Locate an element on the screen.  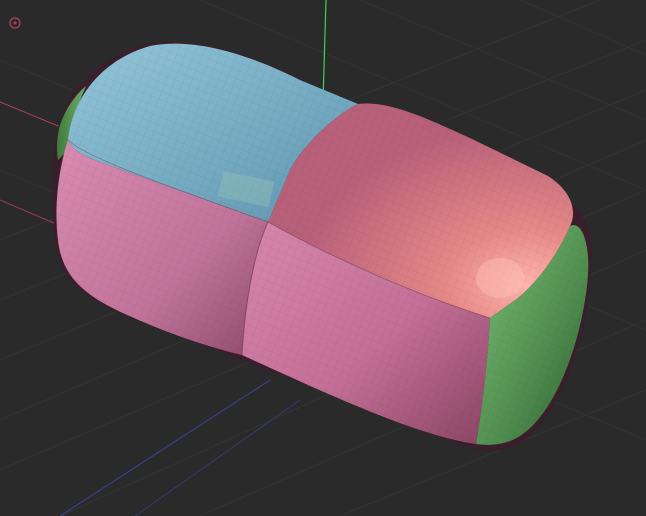
origin-dot-icon is located at coordinates (15, 23).